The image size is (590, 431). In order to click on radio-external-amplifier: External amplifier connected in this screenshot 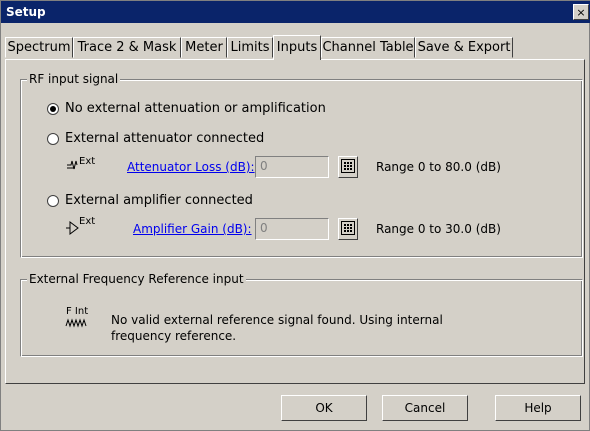, I will do `click(150, 200)`.